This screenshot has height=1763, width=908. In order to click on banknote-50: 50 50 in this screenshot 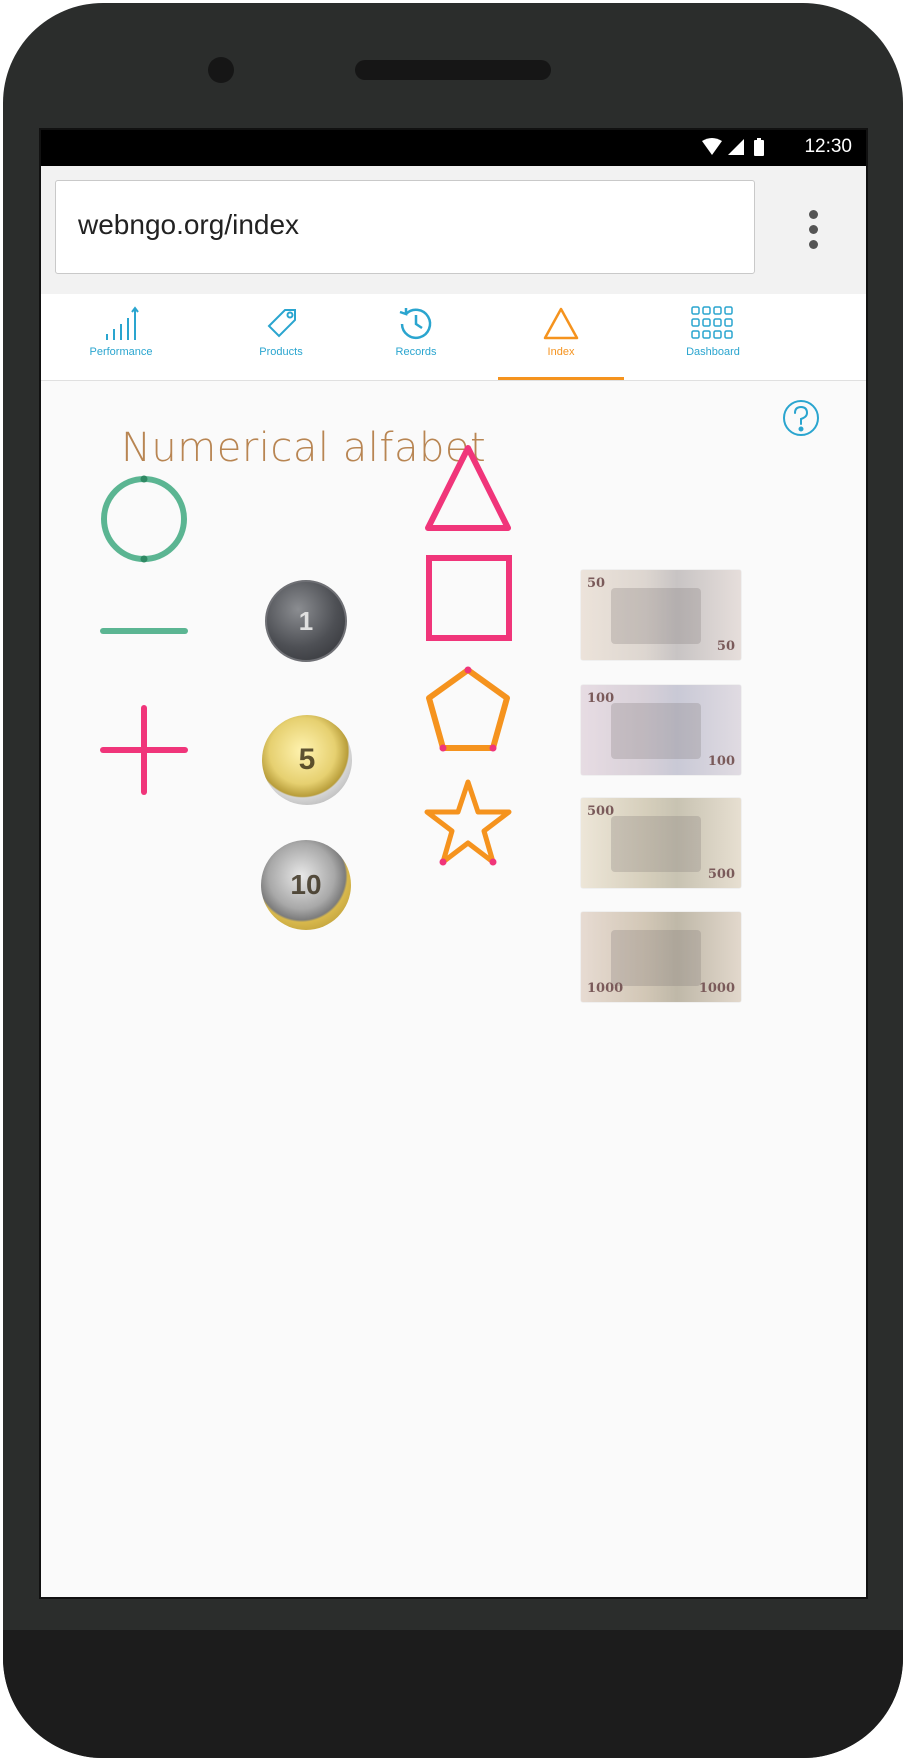, I will do `click(661, 615)`.